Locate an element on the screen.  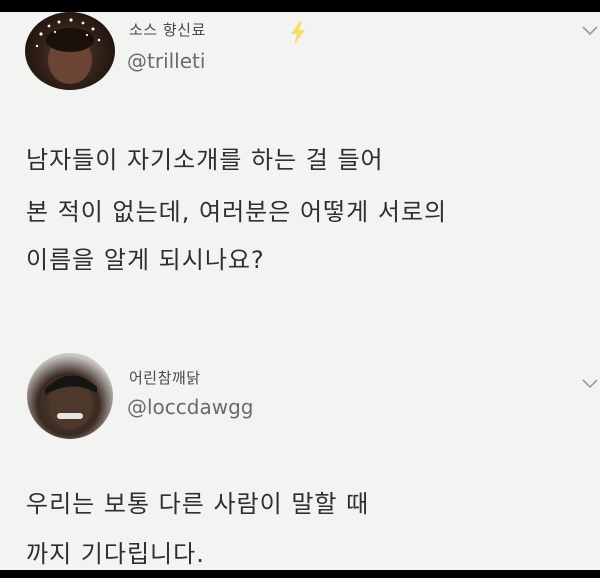
tweet-text-line: 우리는 보통 다른 사람이 말할 때 is located at coordinates (198, 504).